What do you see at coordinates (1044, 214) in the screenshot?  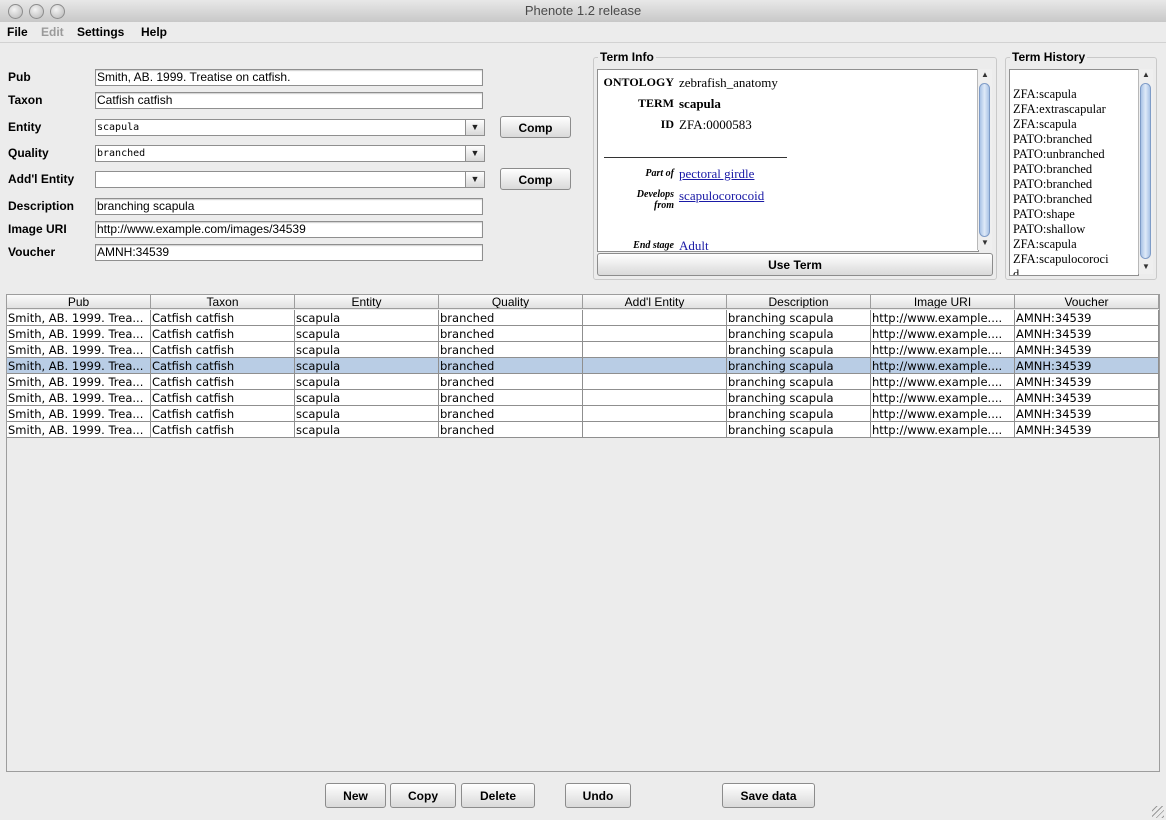 I see `history-item: PATO:shape` at bounding box center [1044, 214].